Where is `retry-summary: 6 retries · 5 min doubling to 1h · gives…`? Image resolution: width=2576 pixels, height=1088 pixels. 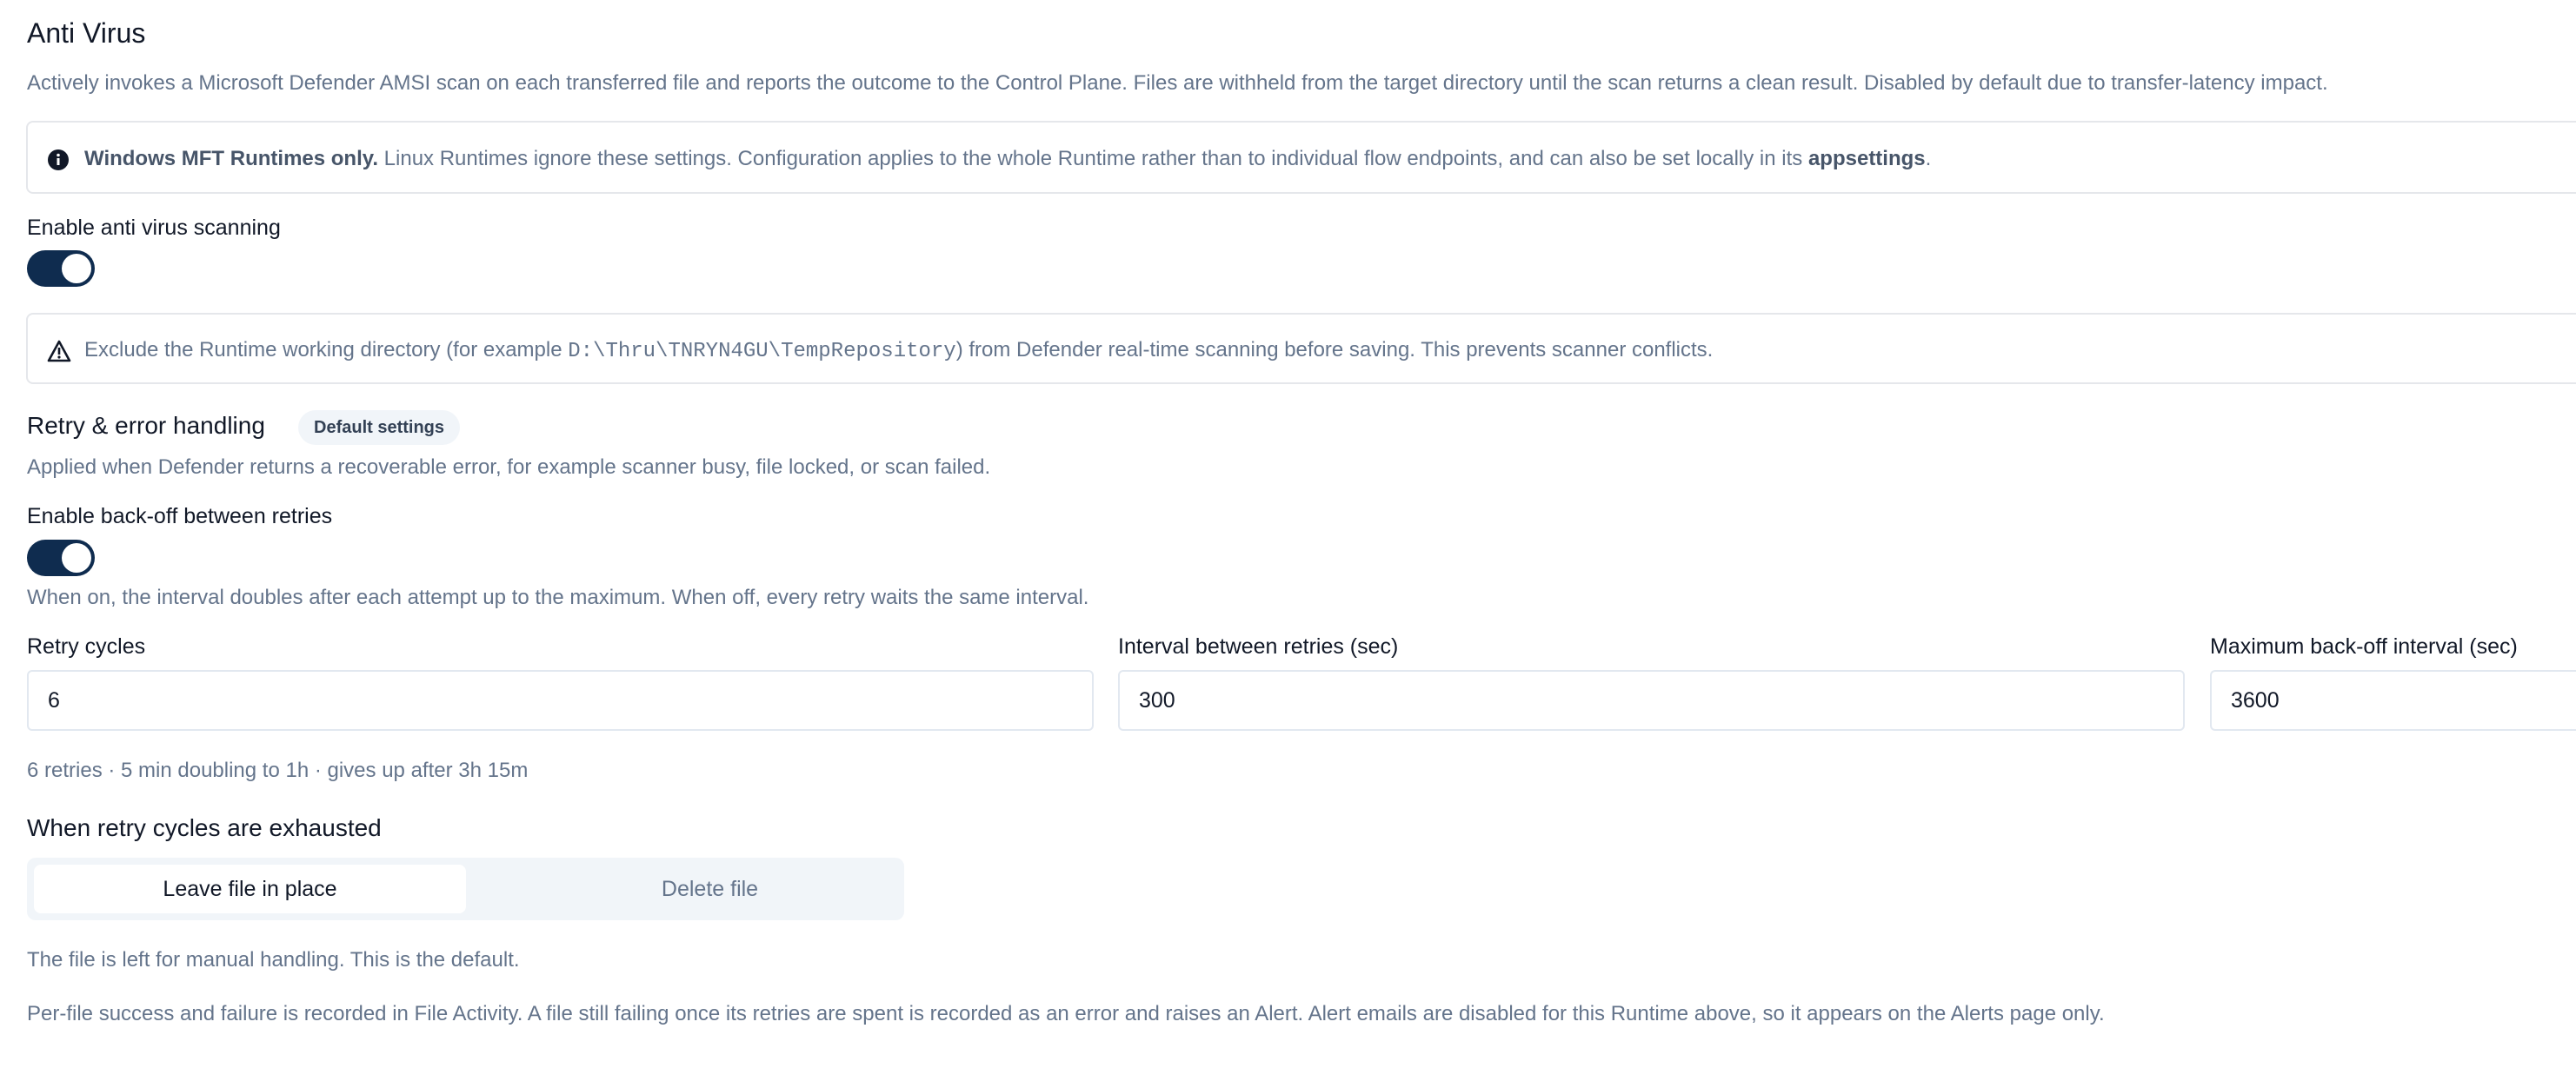
retry-summary: 6 retries · 5 min doubling to 1h · gives… is located at coordinates (278, 770).